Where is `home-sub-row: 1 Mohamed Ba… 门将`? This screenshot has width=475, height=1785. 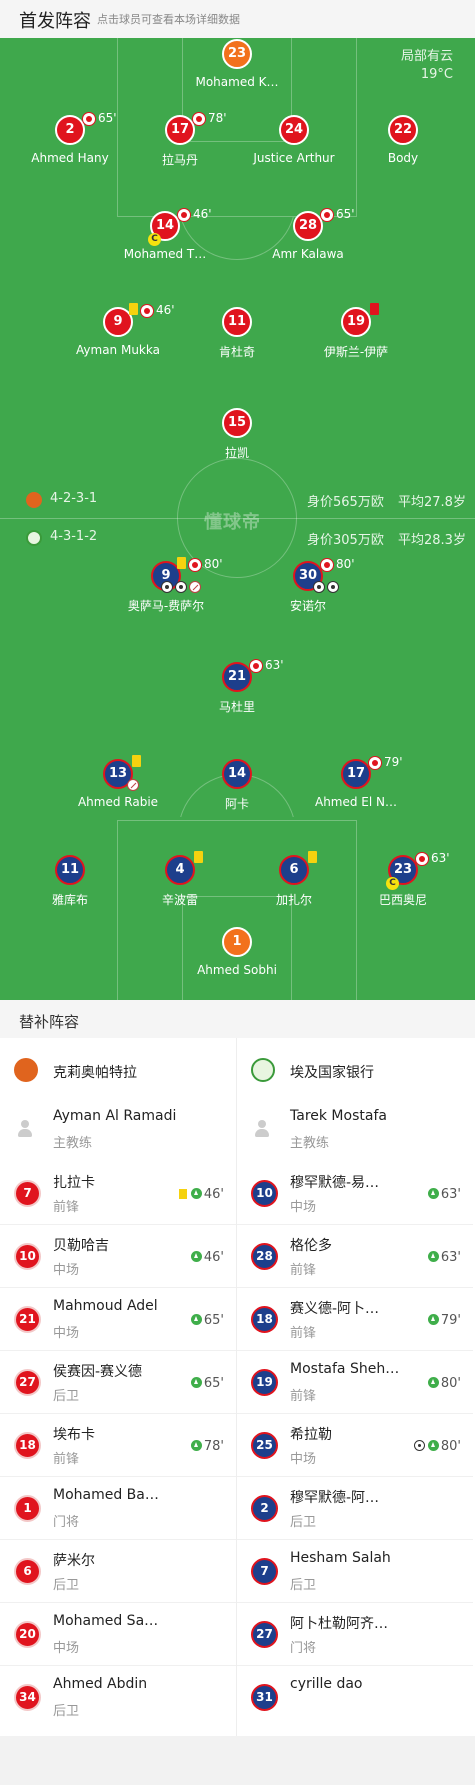
home-sub-row: 1 Mohamed Ba… 门将 is located at coordinates (118, 1508).